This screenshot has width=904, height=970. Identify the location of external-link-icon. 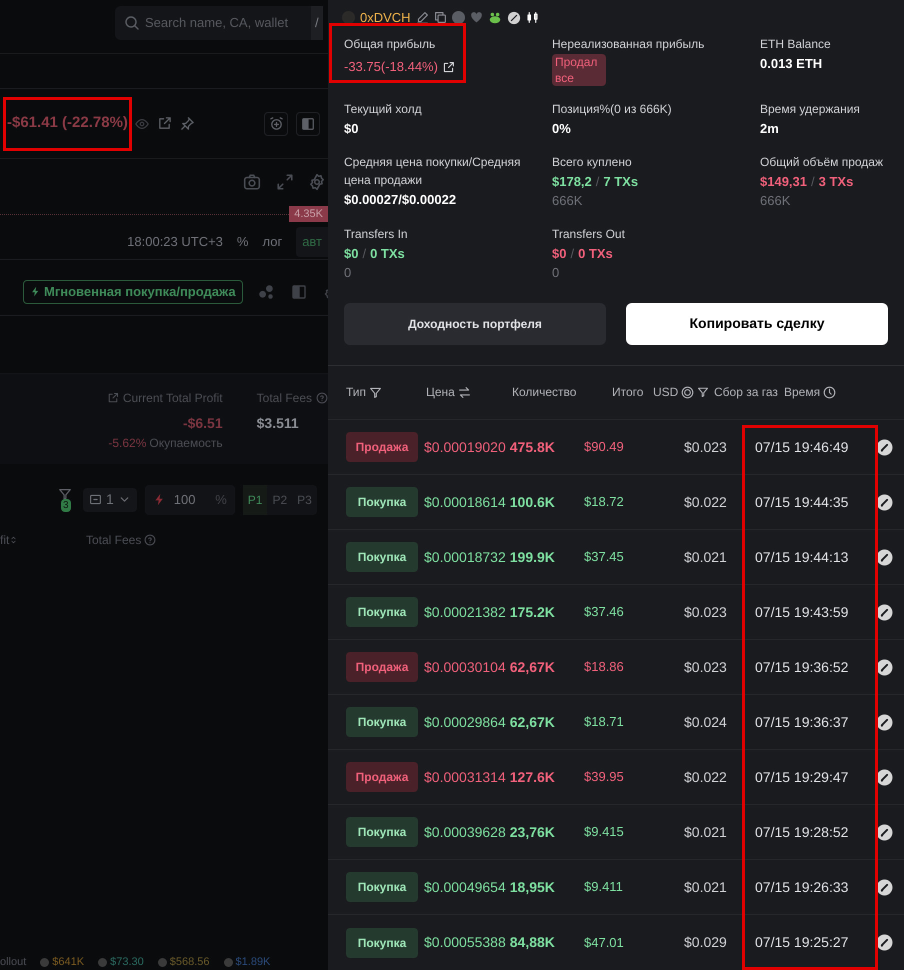
(448, 67).